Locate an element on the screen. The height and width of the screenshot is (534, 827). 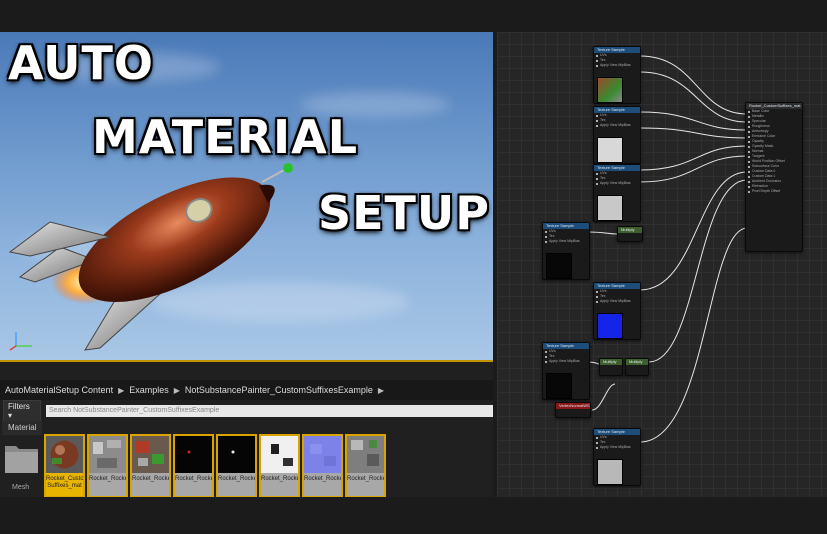
asset-label: Rocket_Rocket_mat_DIFF is located at coordinates (151, 479).